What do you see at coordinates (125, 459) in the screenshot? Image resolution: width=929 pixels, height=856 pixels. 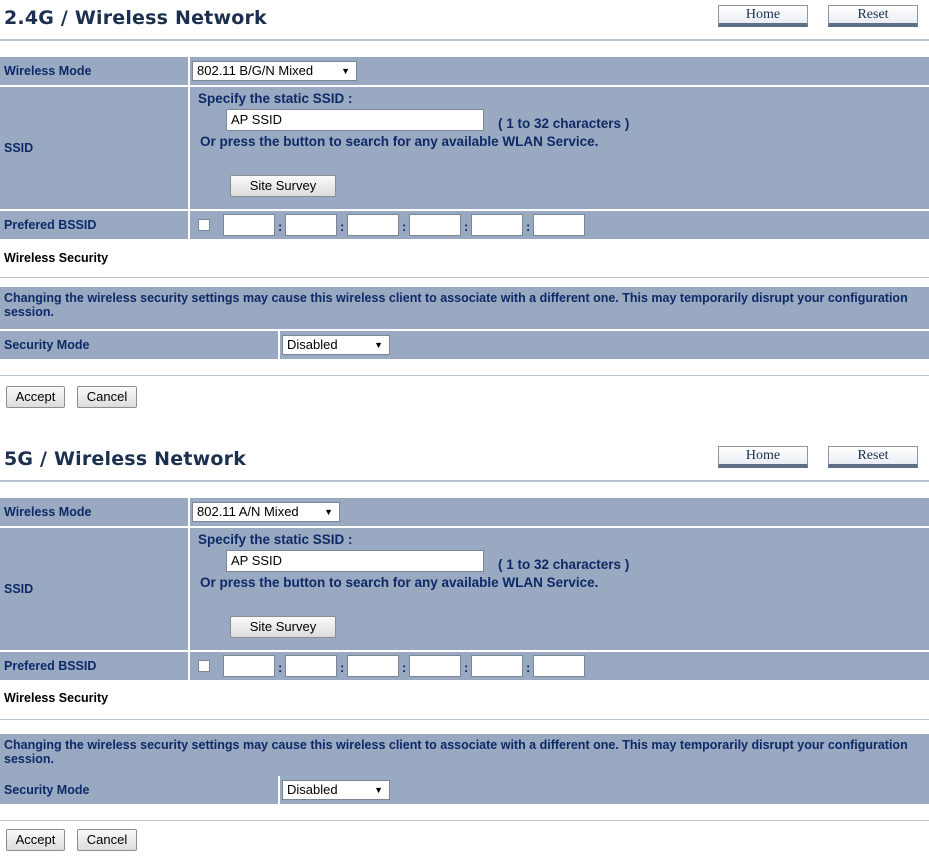 I see `page-title: 5G / Wireless Network` at bounding box center [125, 459].